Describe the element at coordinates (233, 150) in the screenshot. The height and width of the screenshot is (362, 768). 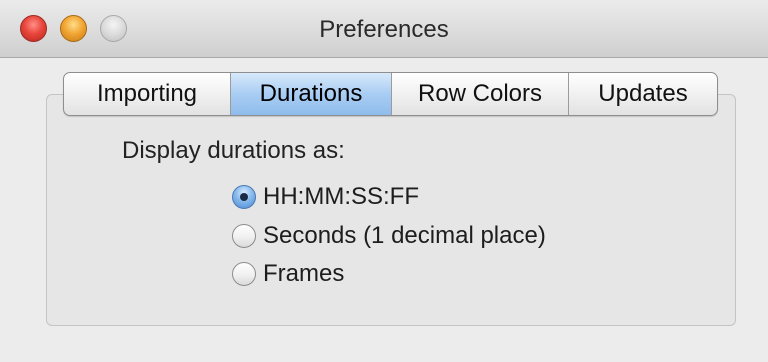
I see `display-durations-label: Display durations as:` at that location.